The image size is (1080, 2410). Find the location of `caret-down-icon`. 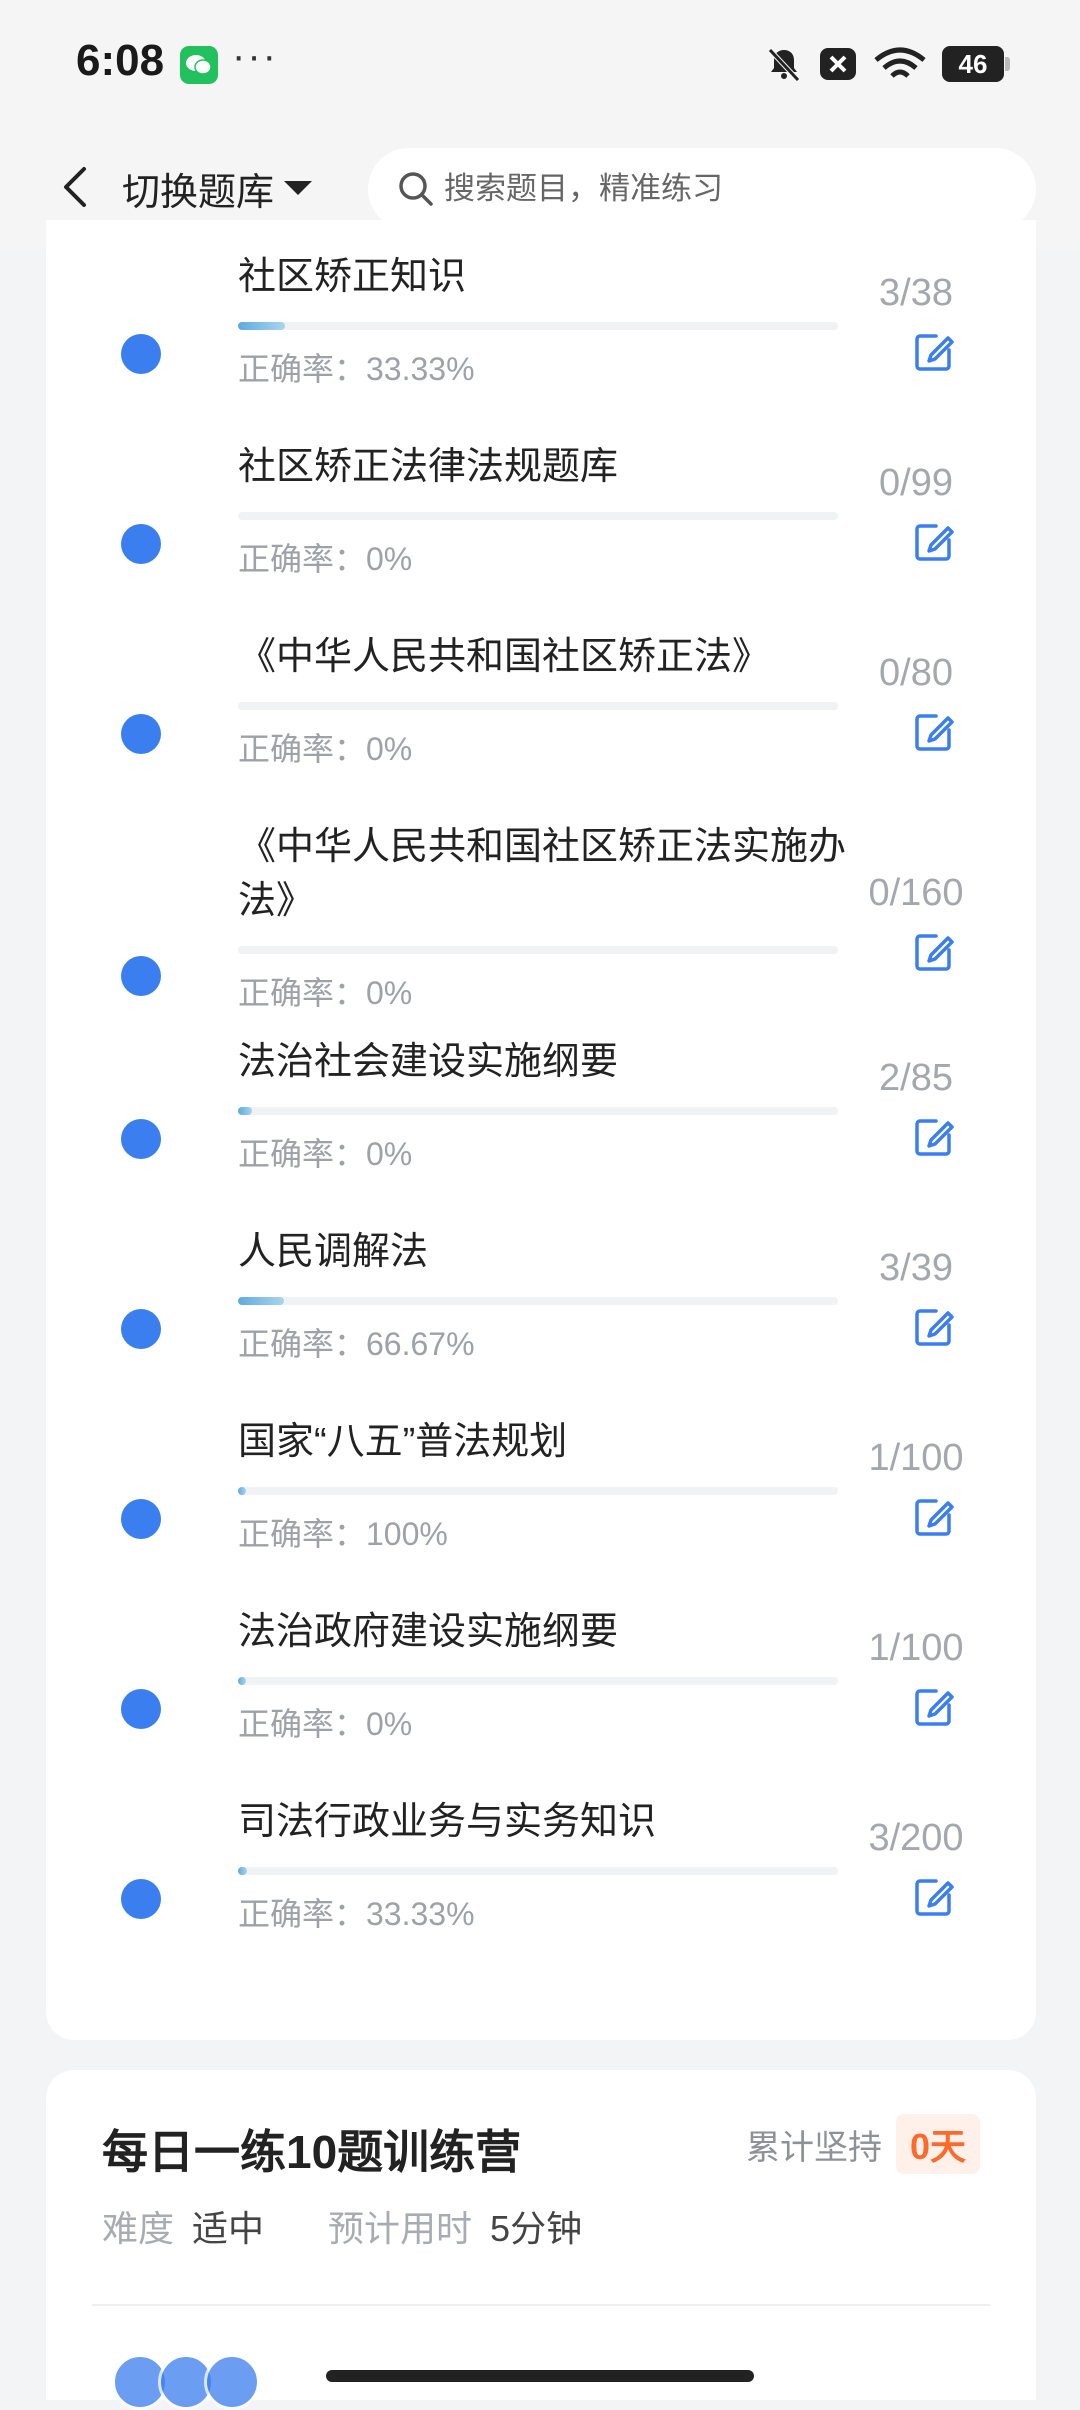

caret-down-icon is located at coordinates (298, 188).